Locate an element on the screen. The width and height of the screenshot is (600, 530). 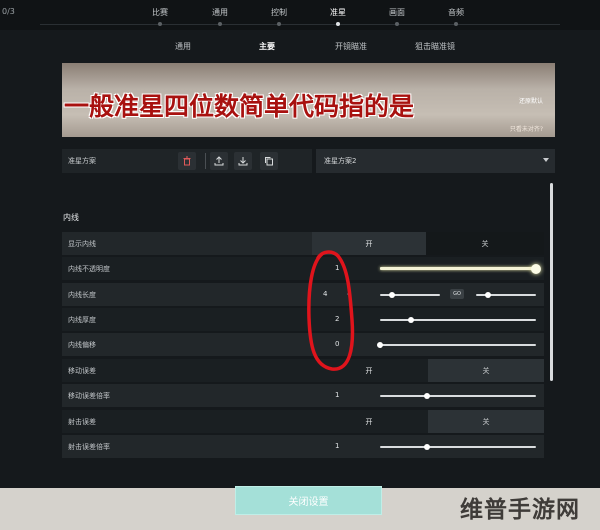
download-icon is located at coordinates (243, 161).